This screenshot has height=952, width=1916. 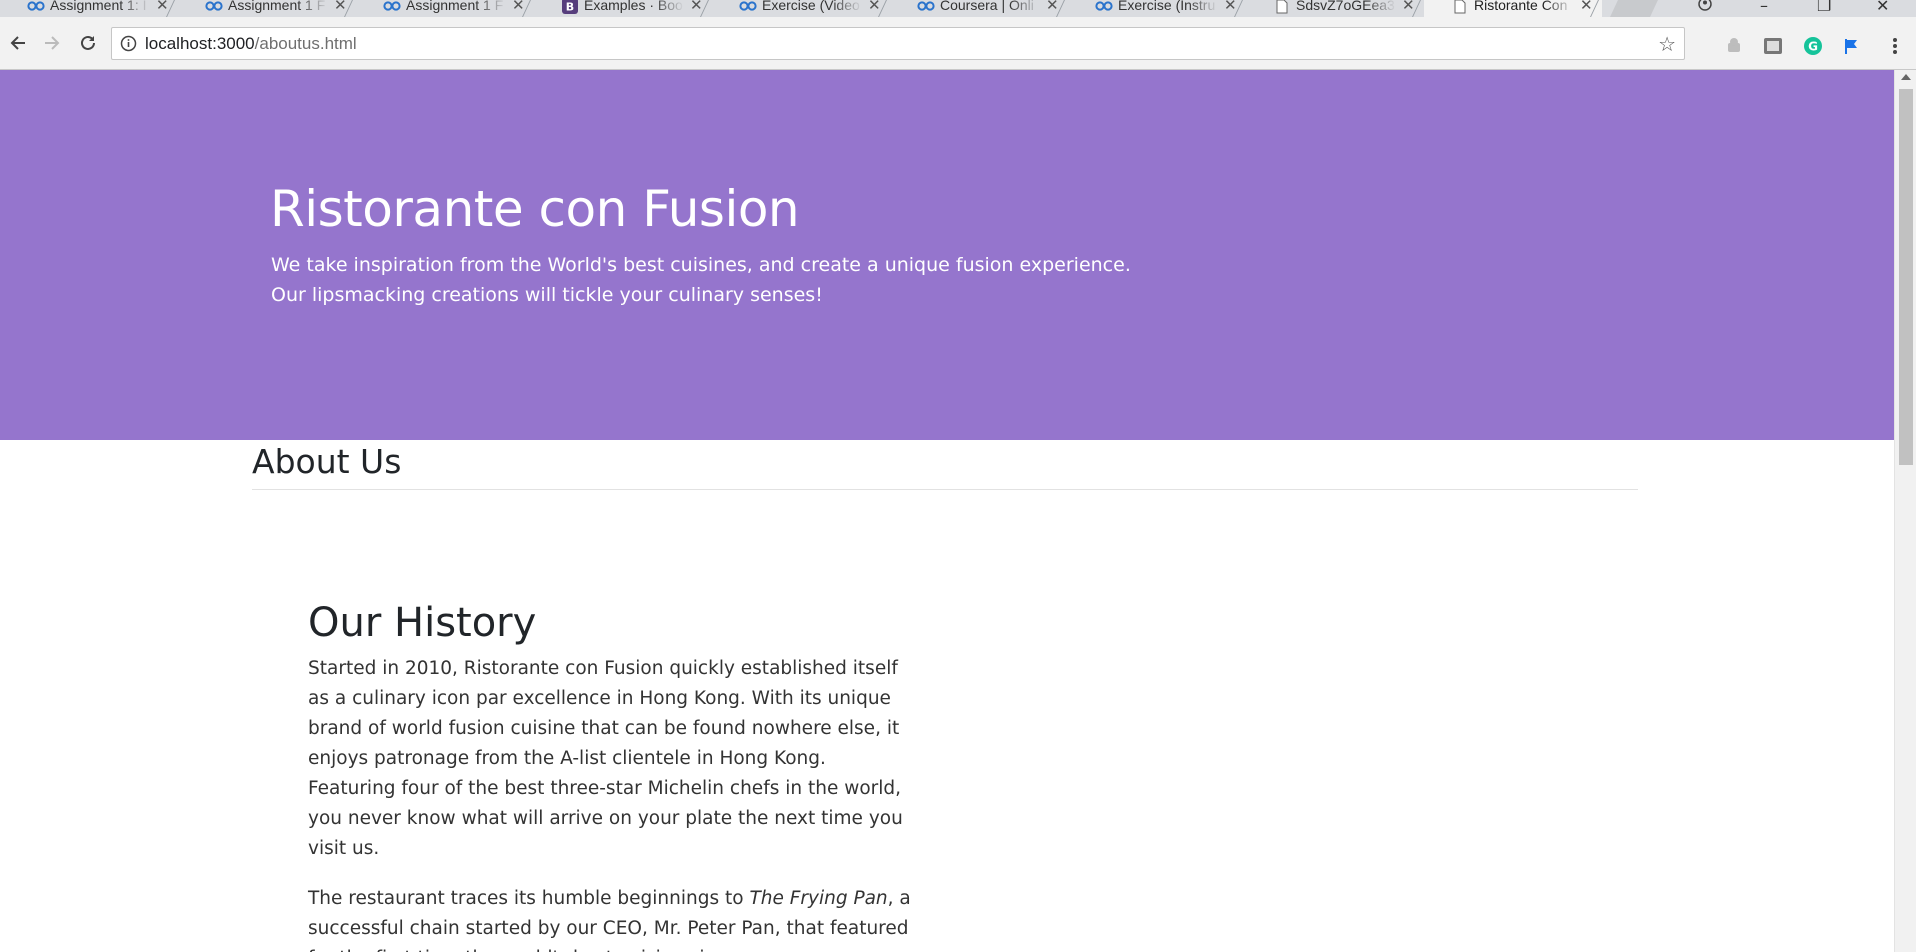 I want to click on url-host: localhost:3000, so click(x=200, y=43).